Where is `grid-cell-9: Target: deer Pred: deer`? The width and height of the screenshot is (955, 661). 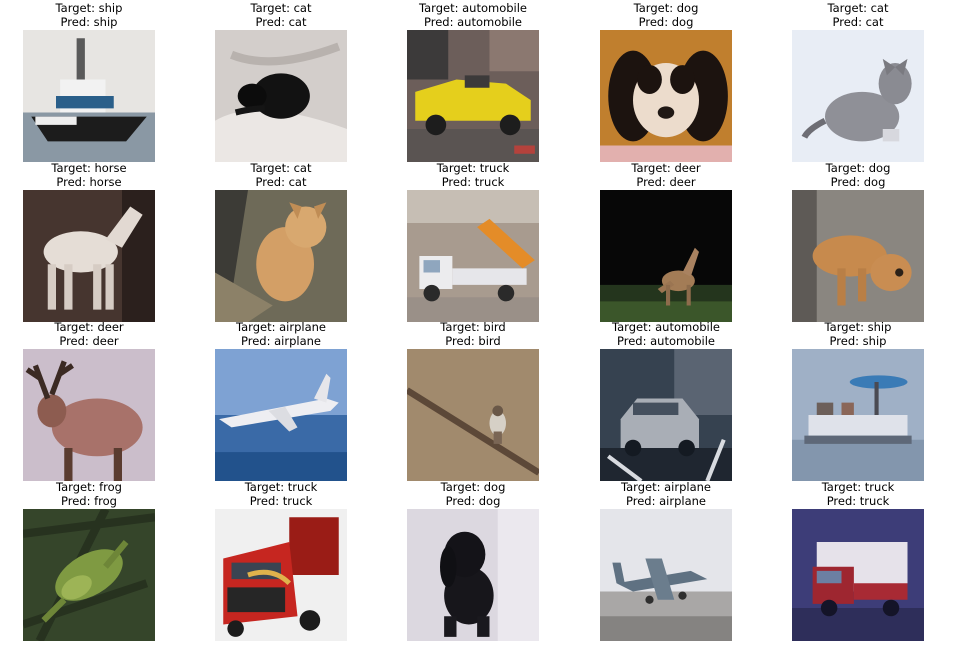 grid-cell-9: Target: deer Pred: deer is located at coordinates (666, 241).